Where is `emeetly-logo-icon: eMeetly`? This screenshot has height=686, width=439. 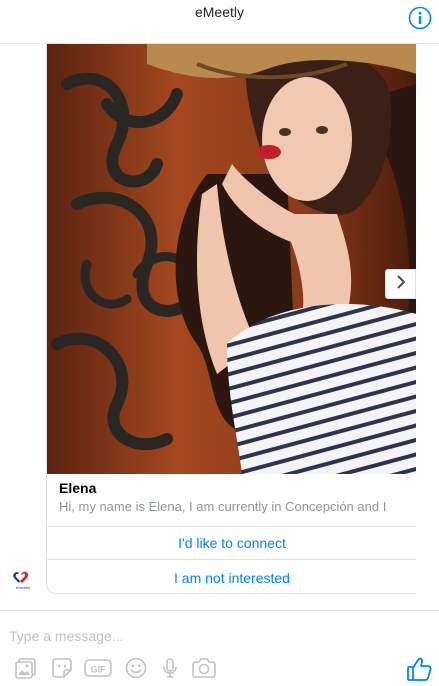
emeetly-logo-icon: eMeetly is located at coordinates (23, 579).